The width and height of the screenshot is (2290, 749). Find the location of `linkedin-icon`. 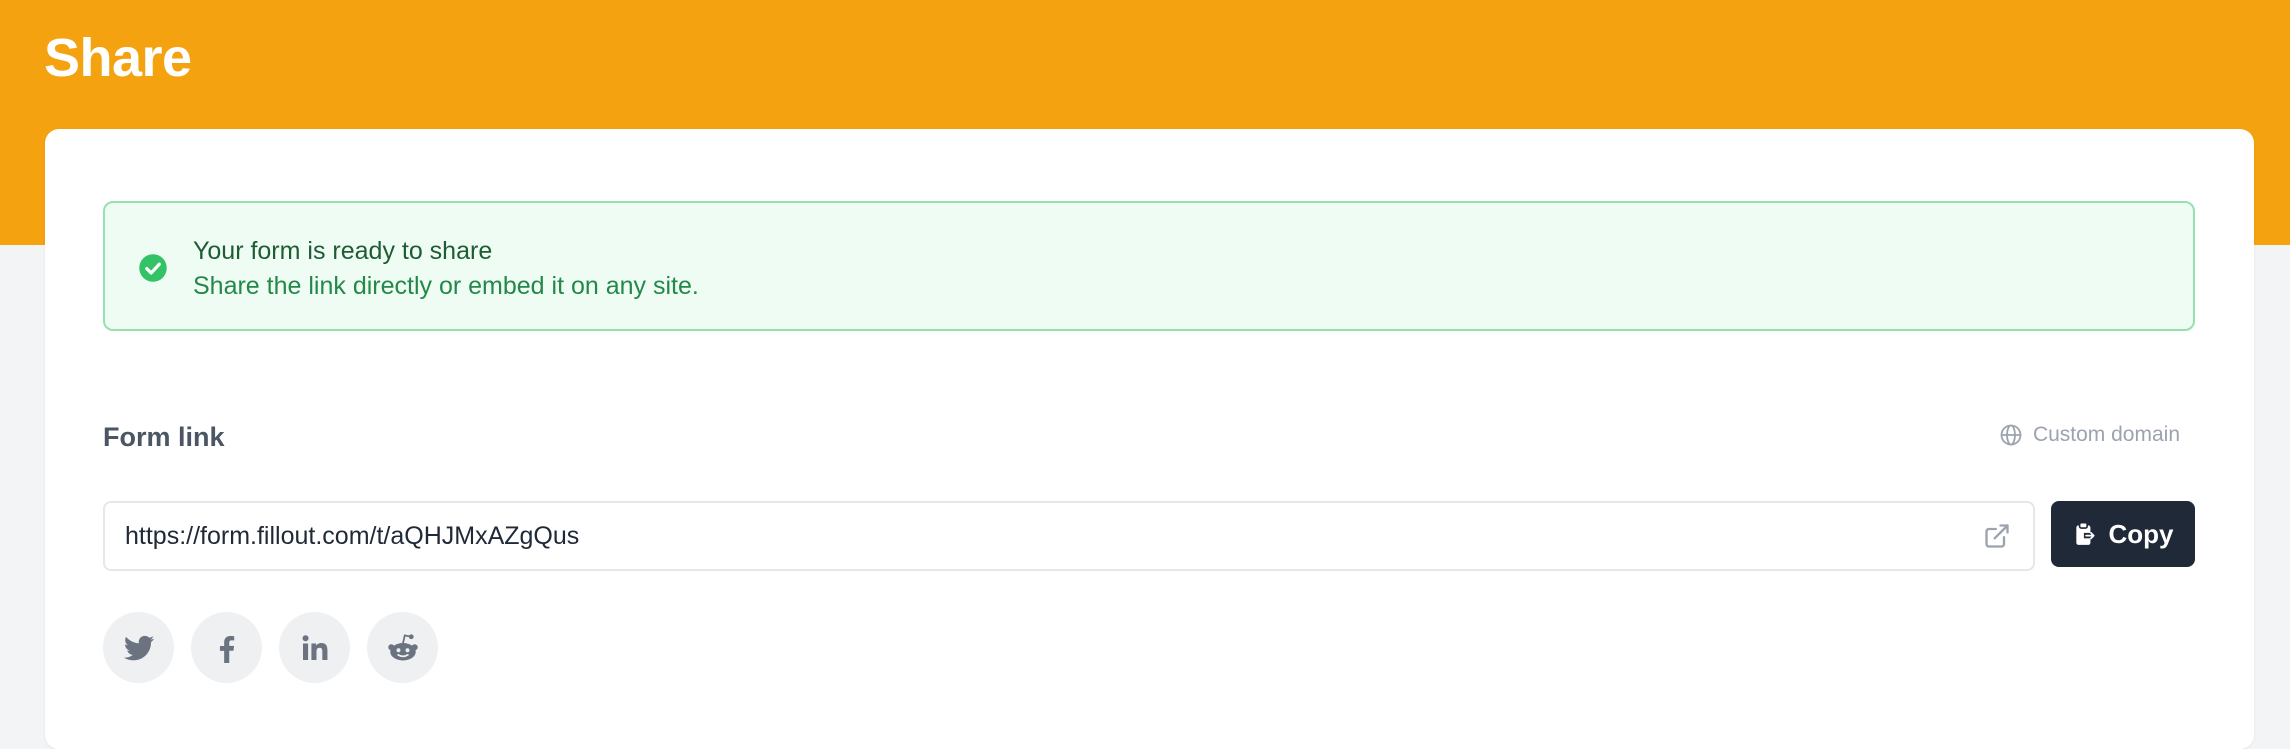

linkedin-icon is located at coordinates (314, 647).